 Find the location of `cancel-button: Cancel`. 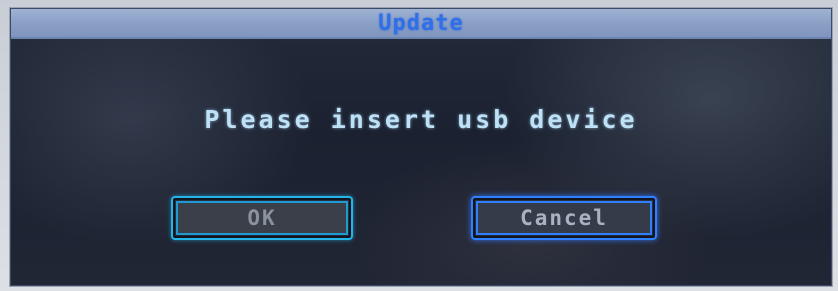

cancel-button: Cancel is located at coordinates (564, 218).